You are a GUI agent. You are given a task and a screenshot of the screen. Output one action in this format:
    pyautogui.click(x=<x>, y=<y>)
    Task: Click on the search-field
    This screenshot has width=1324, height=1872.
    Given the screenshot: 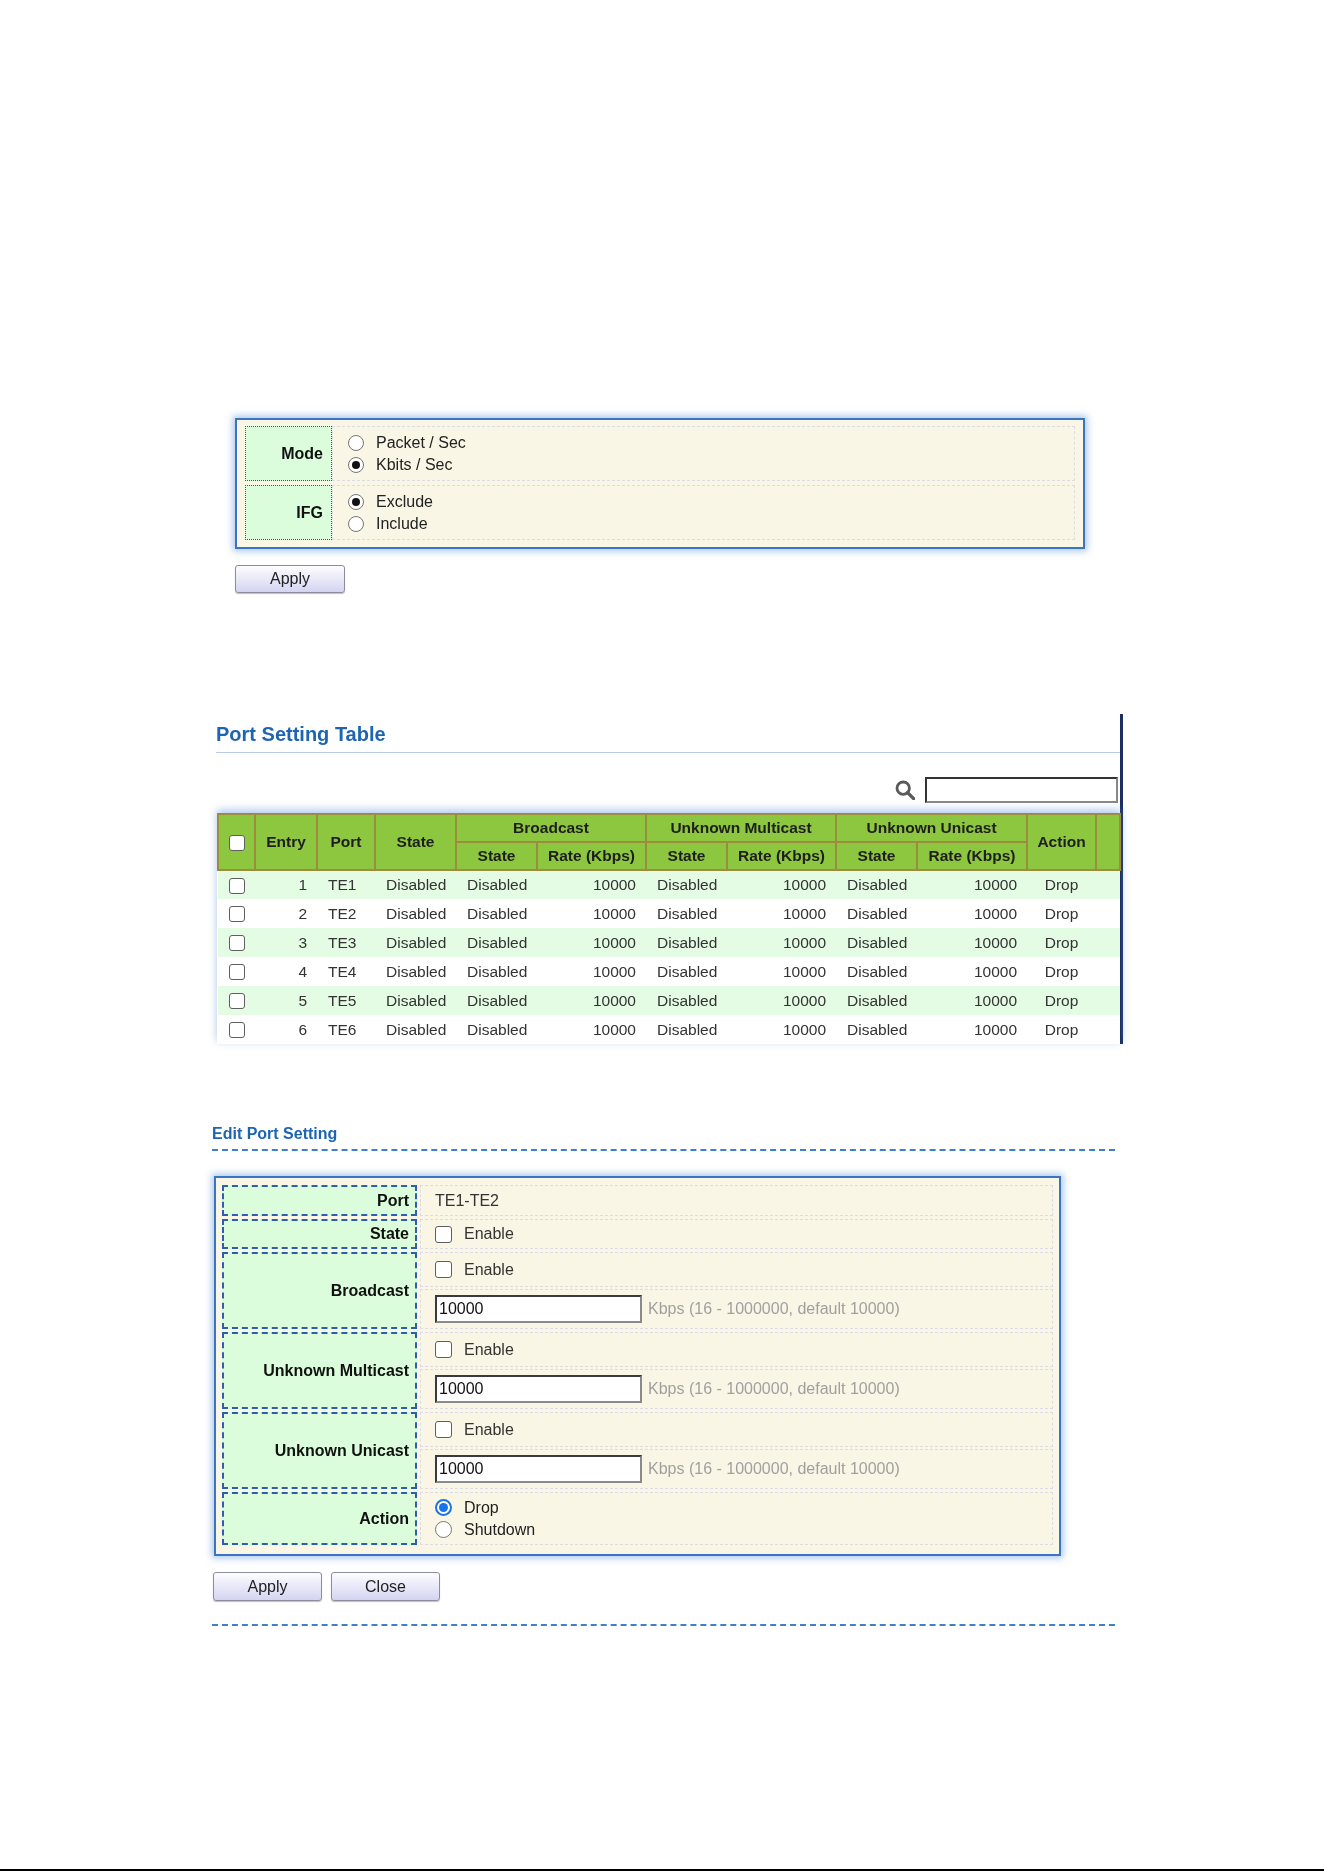 What is the action you would take?
    pyautogui.click(x=1021, y=790)
    